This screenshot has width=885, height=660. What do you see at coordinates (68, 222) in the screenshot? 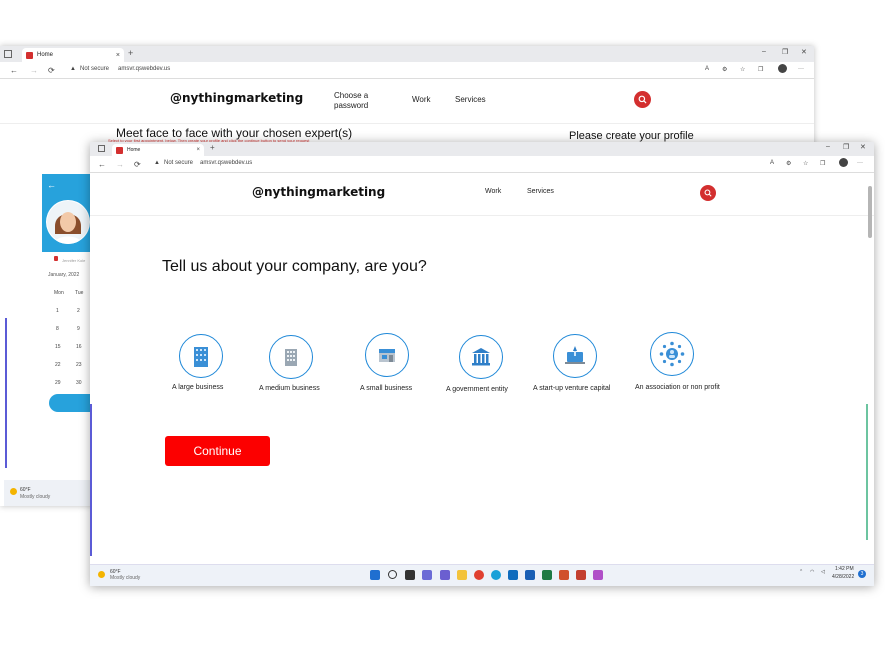
I see `expert-portrait-icon` at bounding box center [68, 222].